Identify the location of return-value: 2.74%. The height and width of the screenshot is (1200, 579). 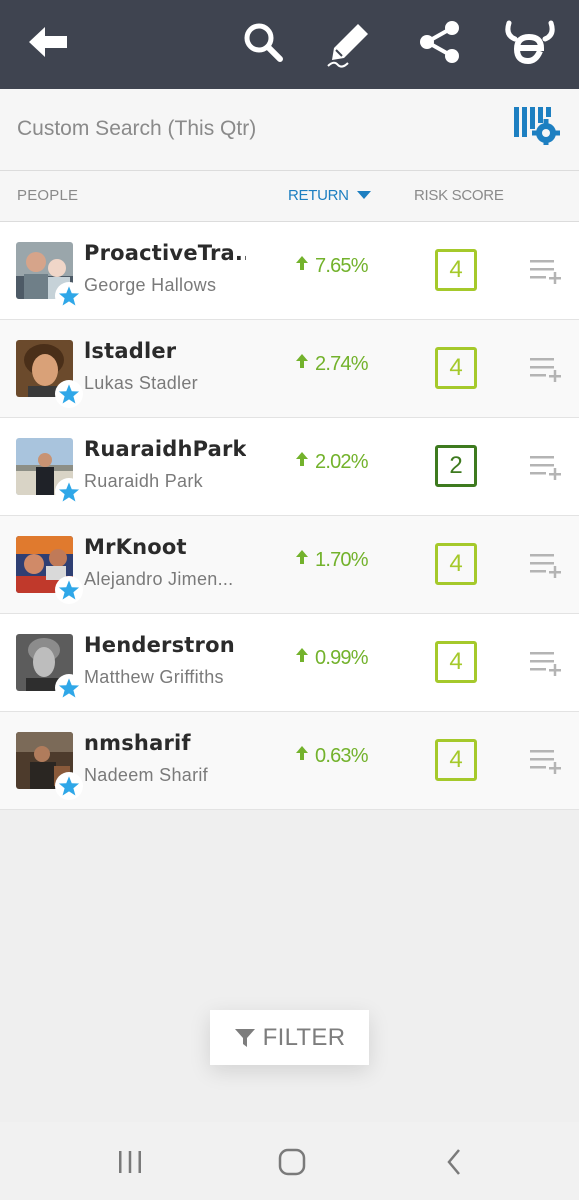
(332, 364).